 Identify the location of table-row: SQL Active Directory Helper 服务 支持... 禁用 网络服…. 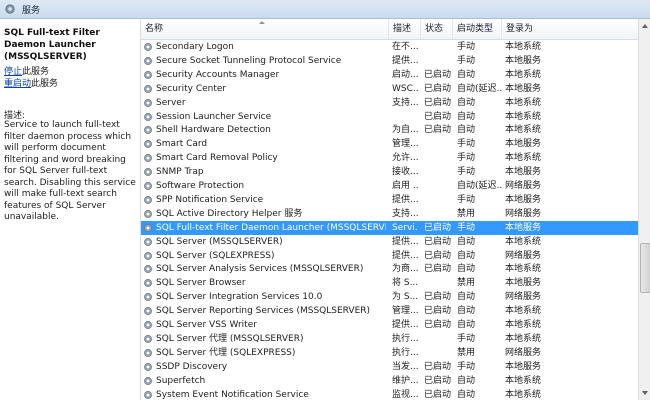
(389, 214).